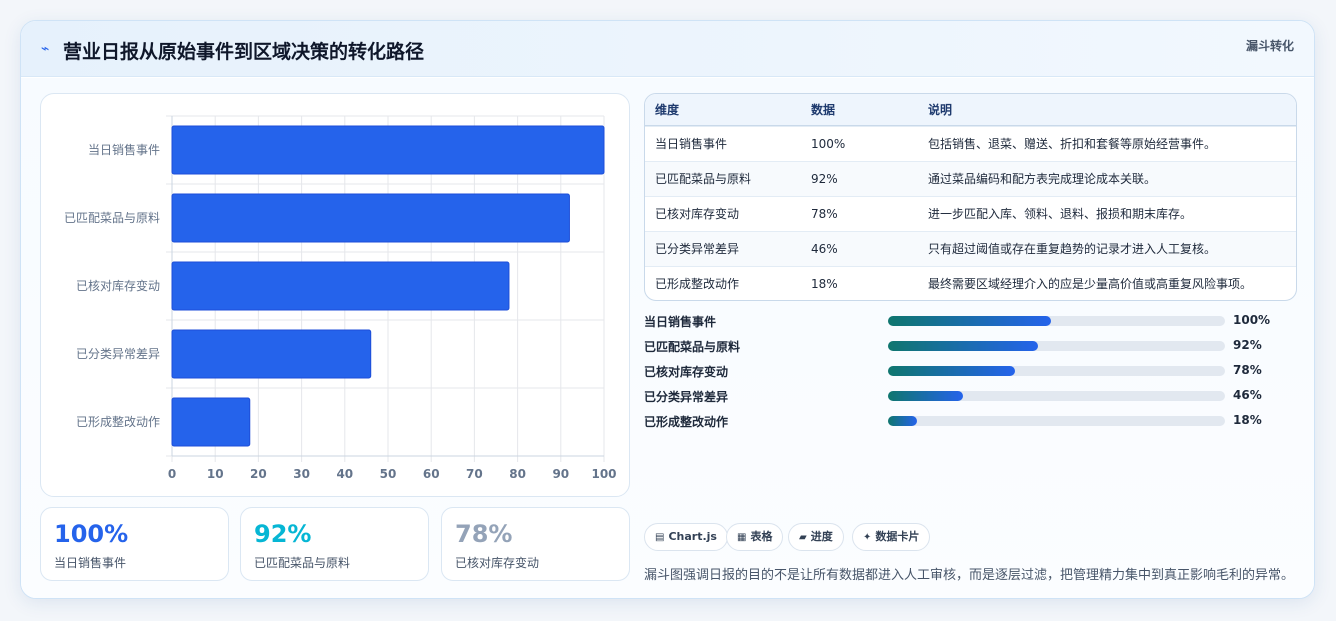  Describe the element at coordinates (603, 474) in the screenshot. I see `x-tick-label: 100` at that location.